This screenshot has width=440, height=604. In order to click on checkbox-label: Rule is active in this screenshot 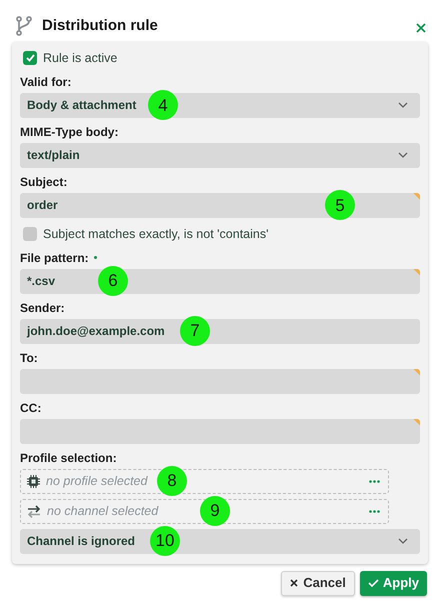, I will do `click(80, 58)`.